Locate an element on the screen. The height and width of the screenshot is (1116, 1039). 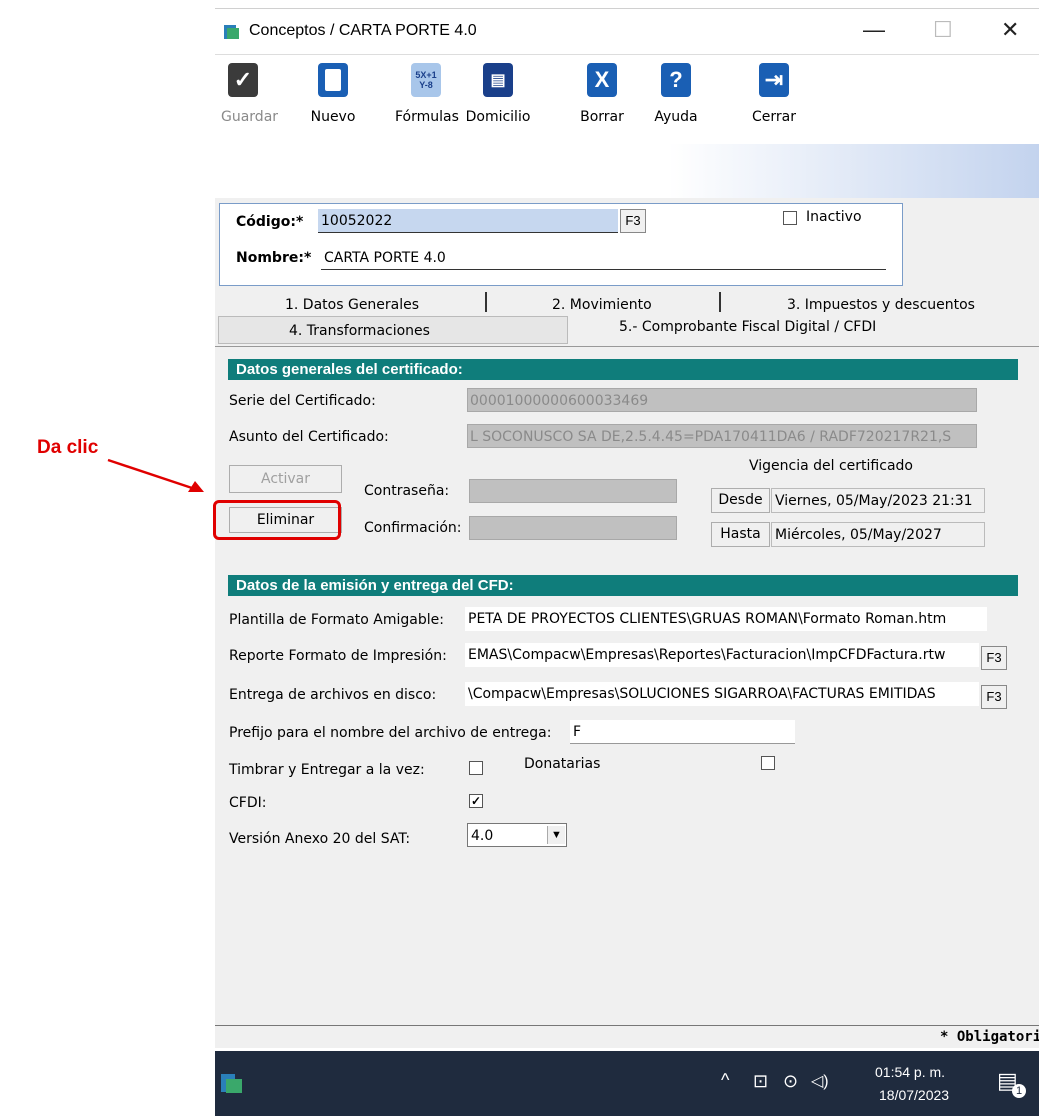
borrar-button: X Borrar is located at coordinates (602, 94).